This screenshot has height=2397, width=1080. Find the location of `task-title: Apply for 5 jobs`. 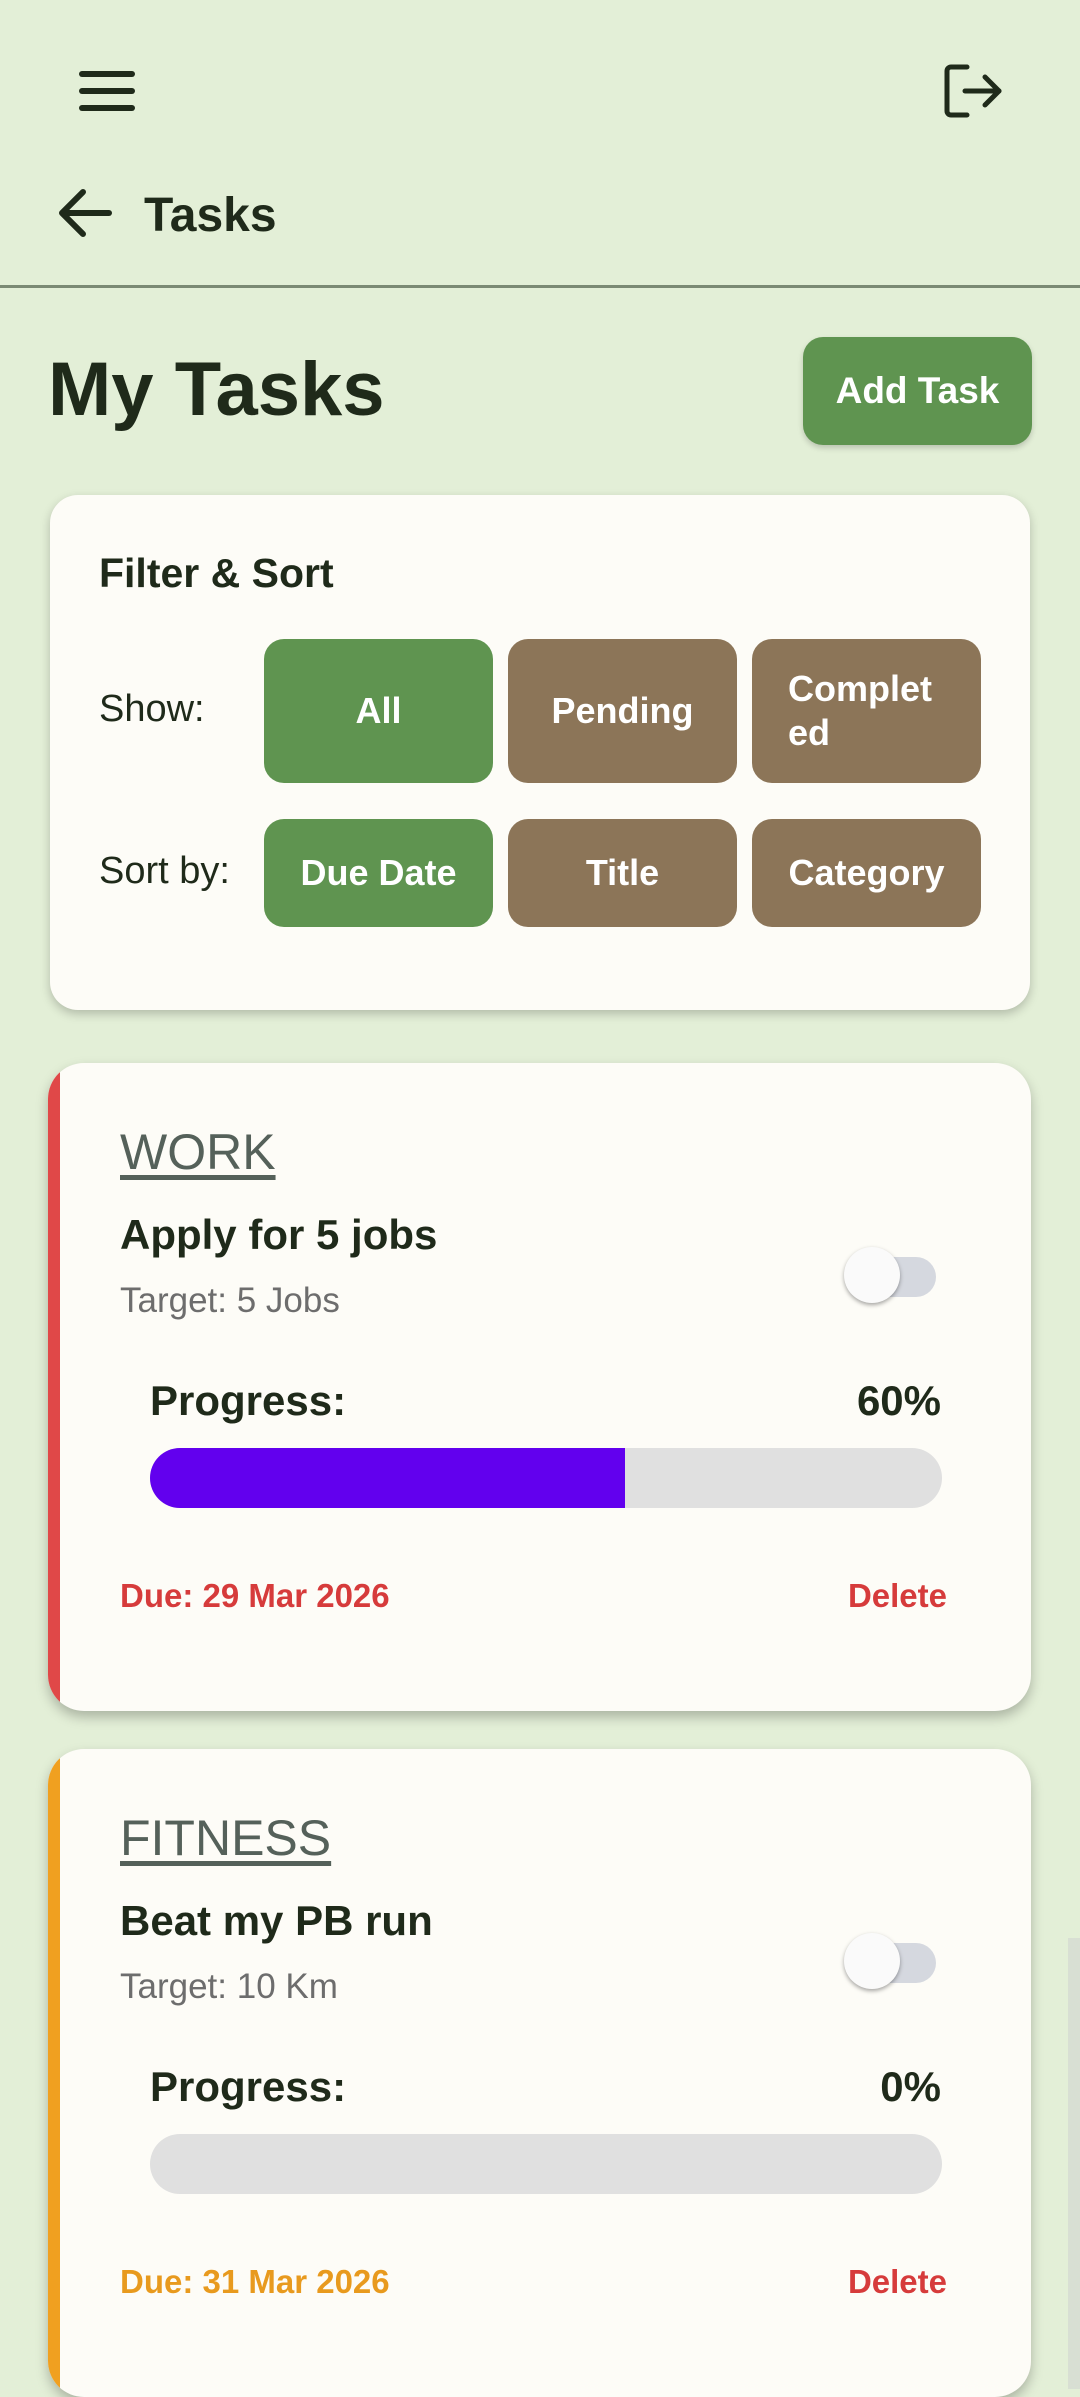

task-title: Apply for 5 jobs is located at coordinates (279, 1234).